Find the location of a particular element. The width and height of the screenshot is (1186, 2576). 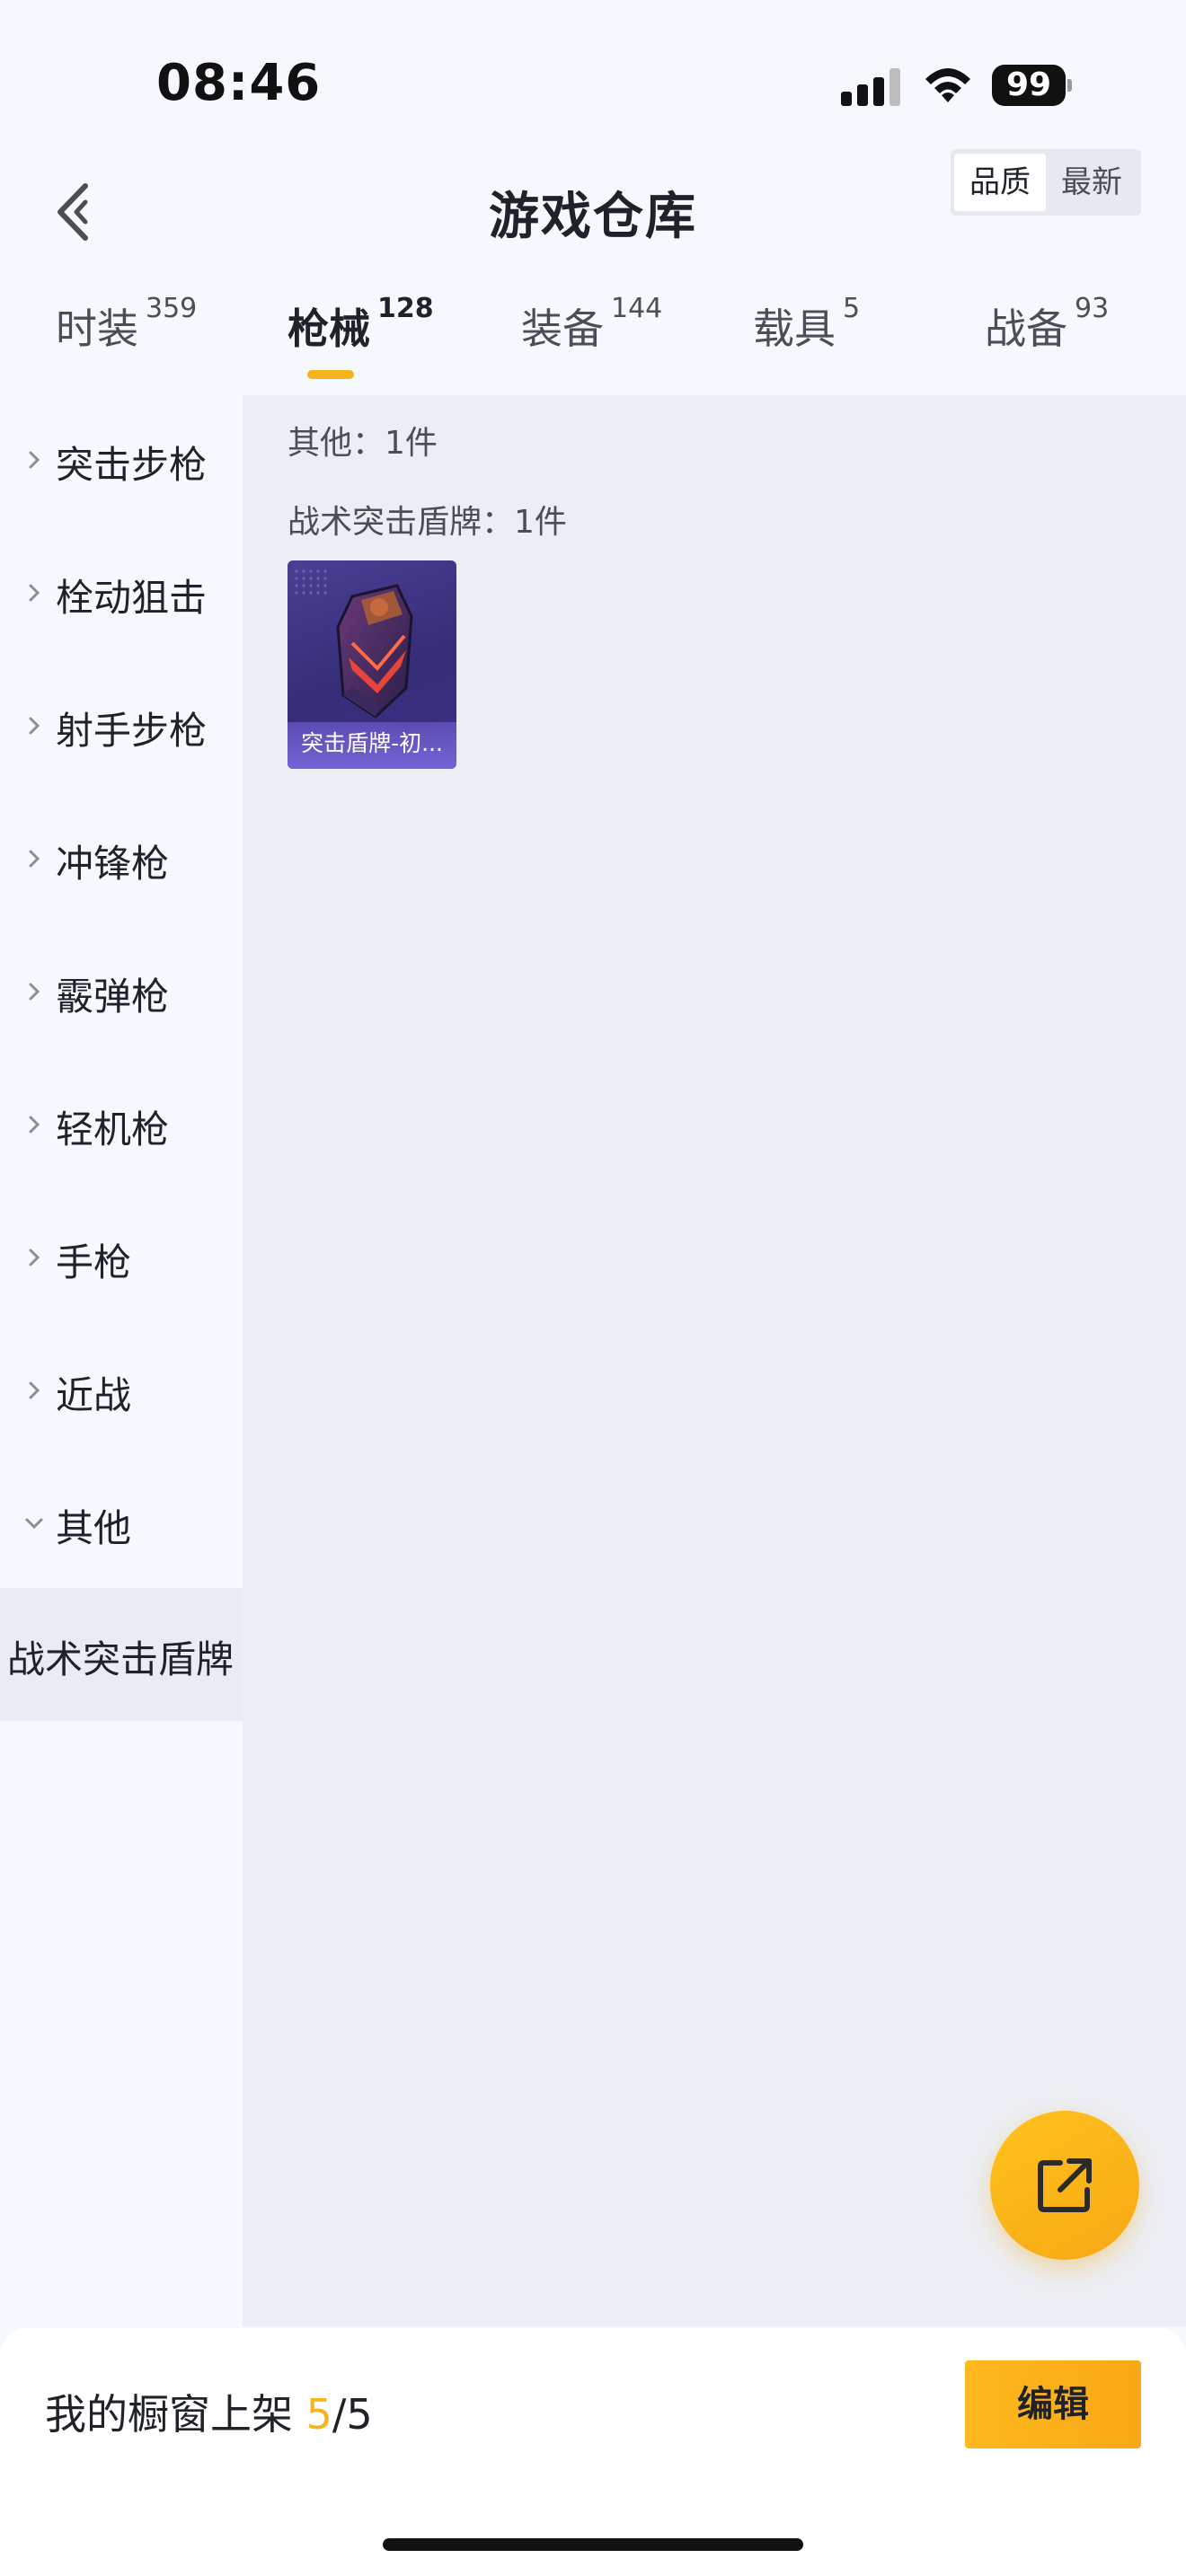

sidebar-item-shotgun: 霰弹枪 is located at coordinates (122, 993).